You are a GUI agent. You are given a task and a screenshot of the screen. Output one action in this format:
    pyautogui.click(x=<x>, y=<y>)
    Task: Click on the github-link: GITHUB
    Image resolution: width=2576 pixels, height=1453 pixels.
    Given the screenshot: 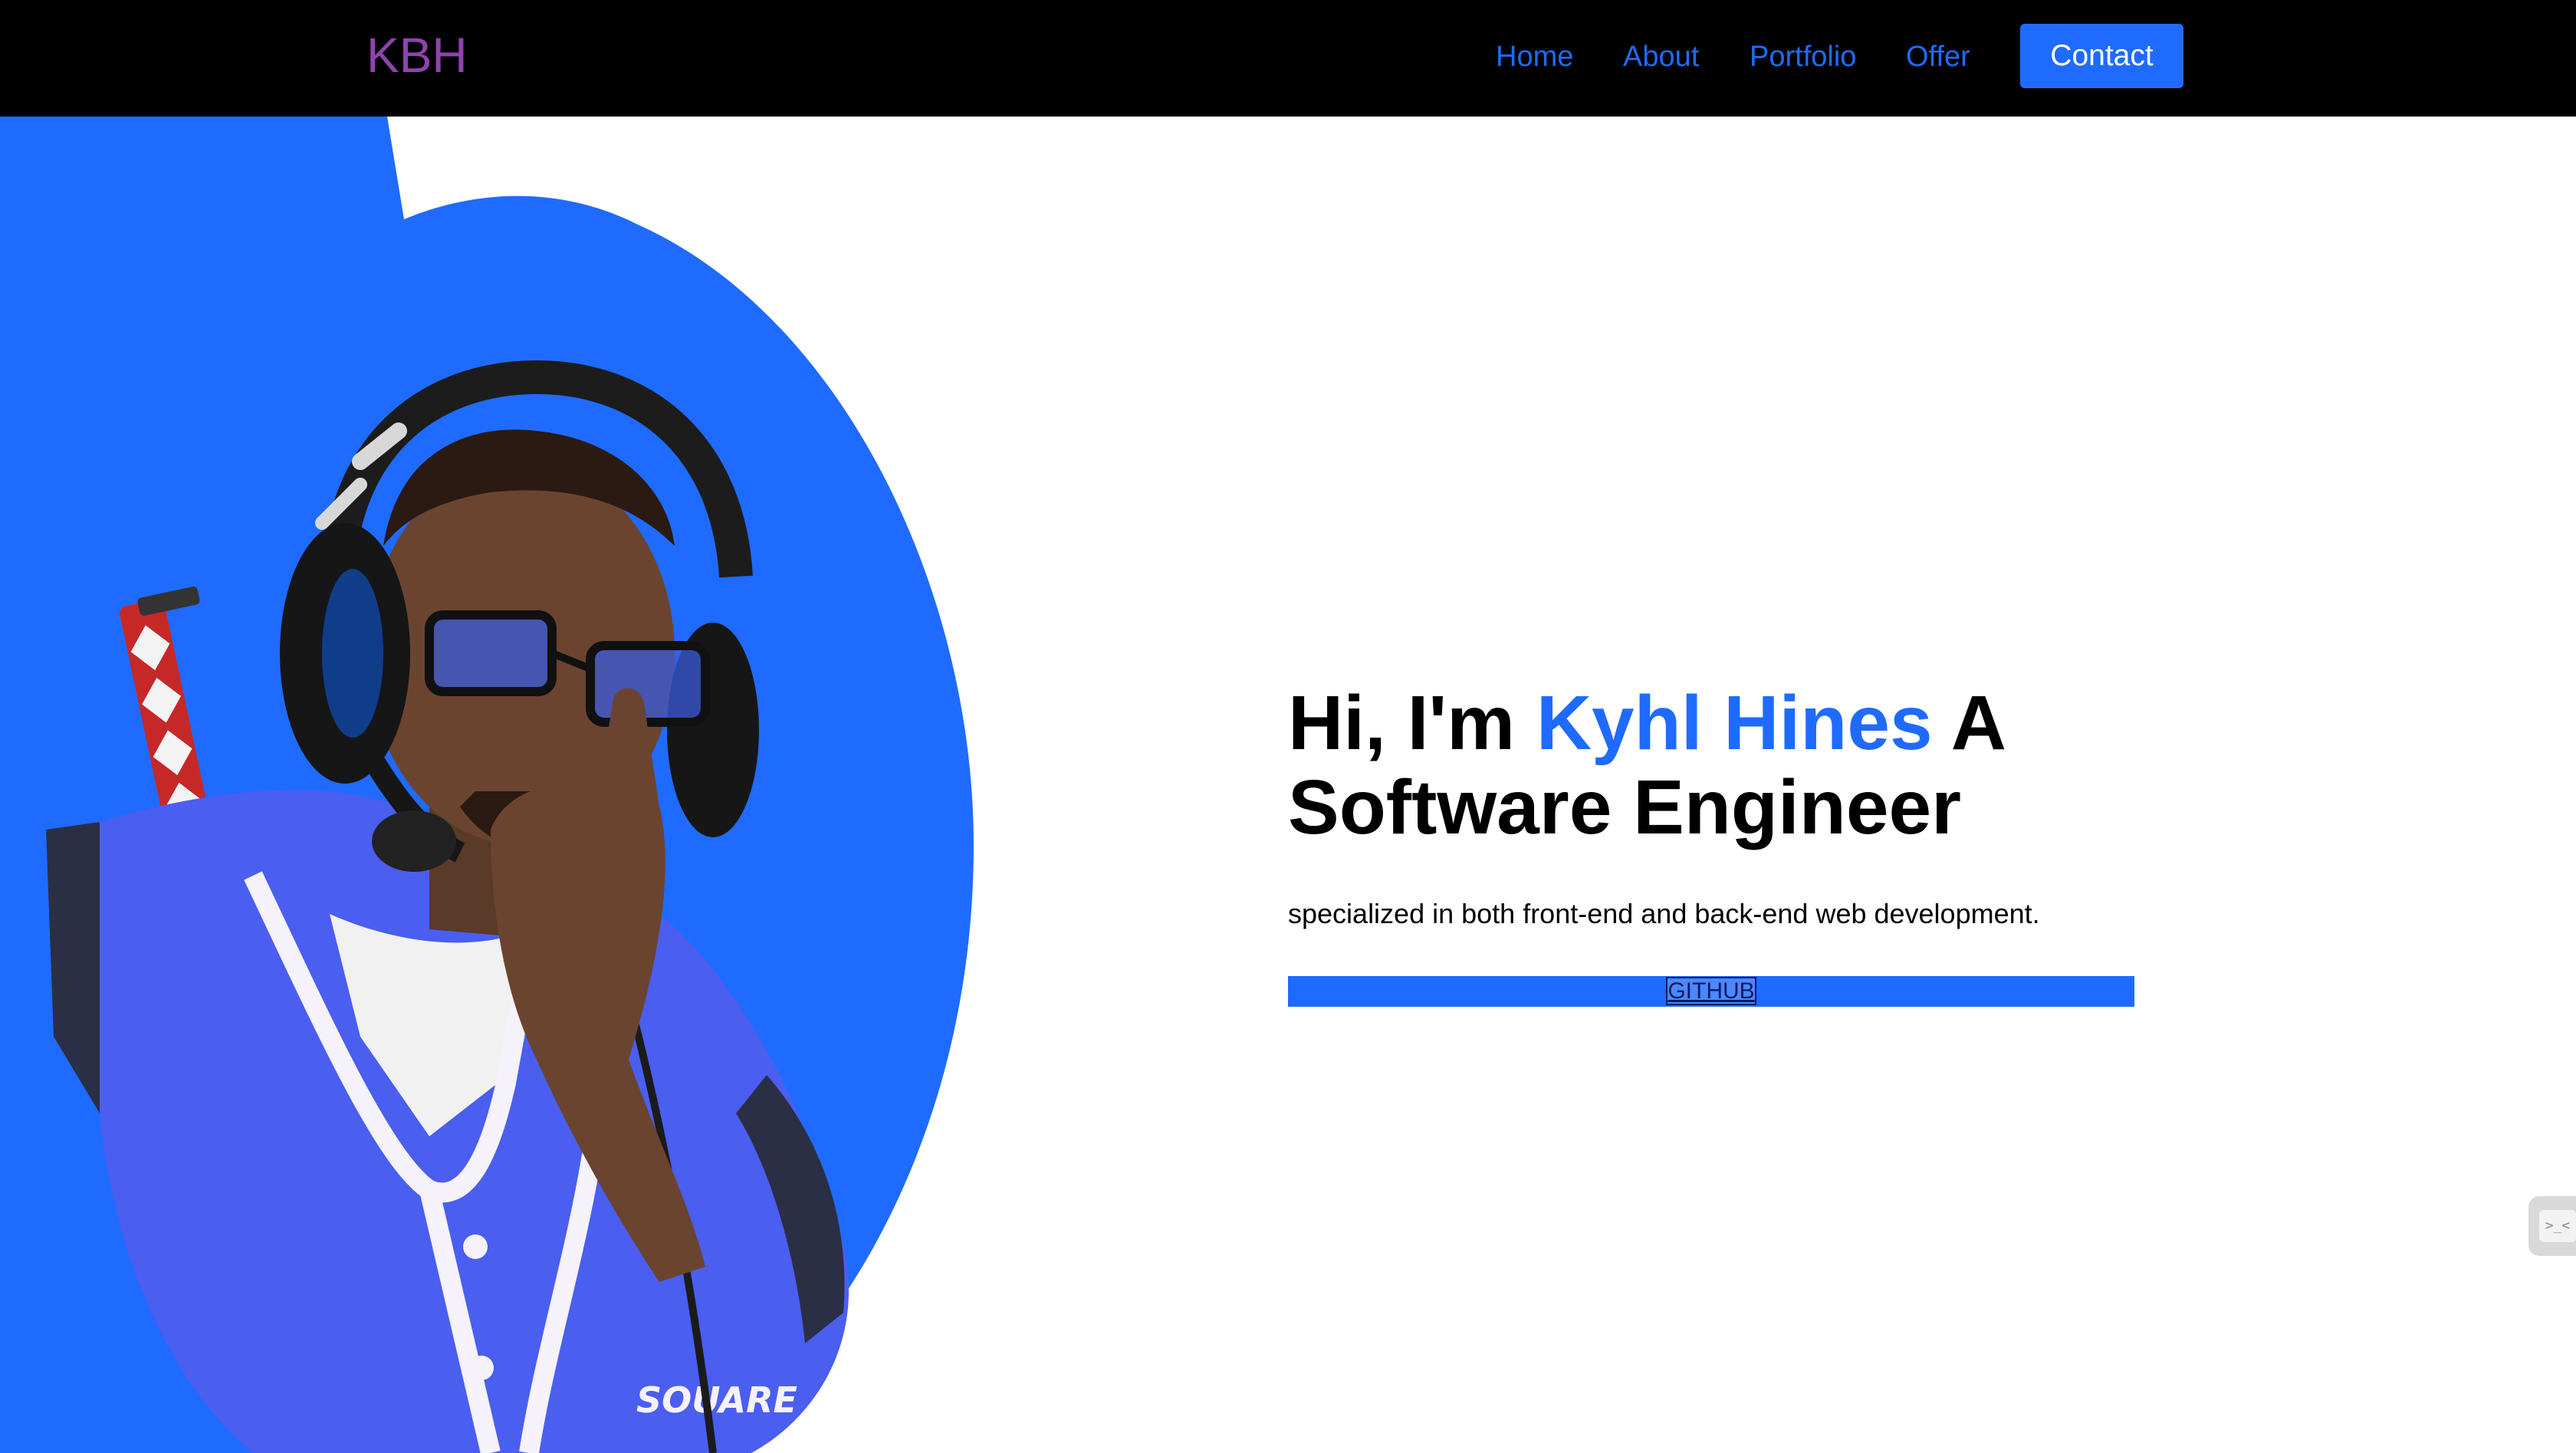 What is the action you would take?
    pyautogui.click(x=1711, y=991)
    